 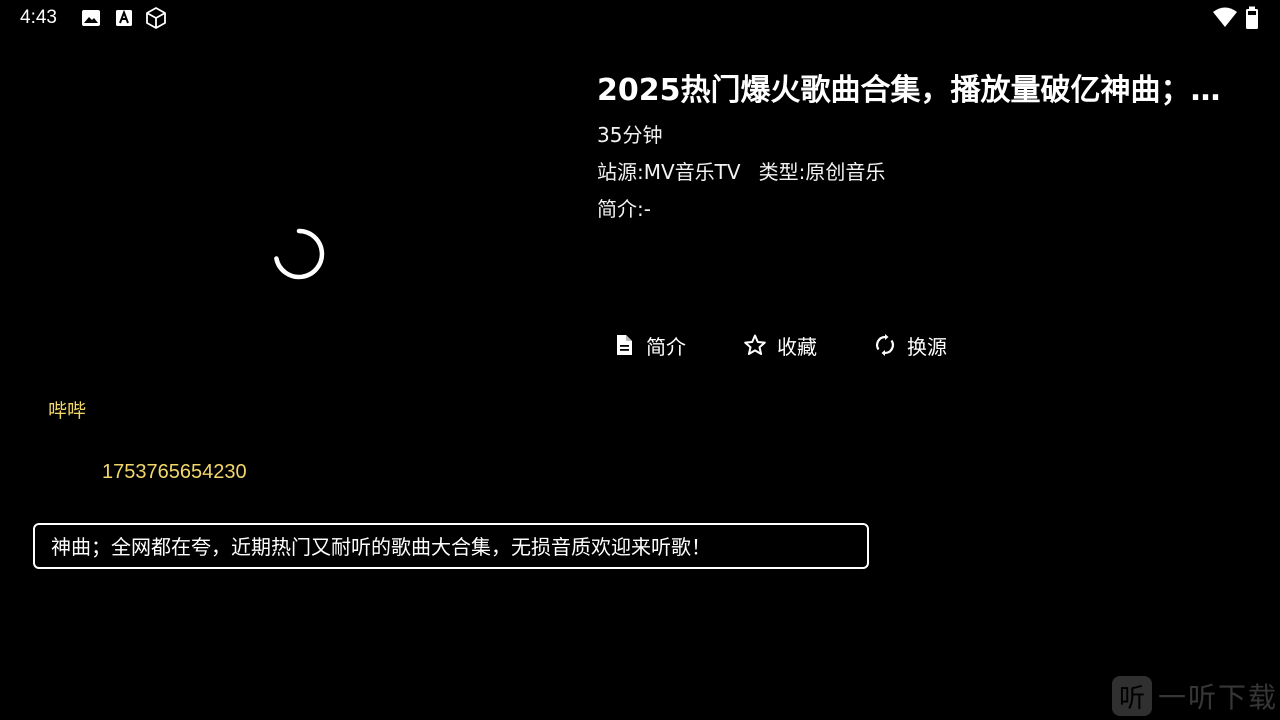 I want to click on source-label: 站源:, so click(x=620, y=172).